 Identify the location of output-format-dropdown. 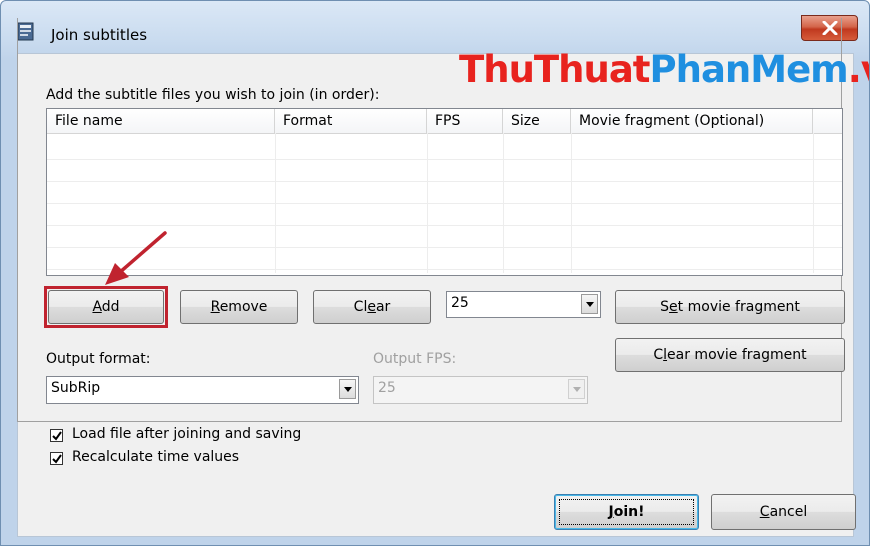
(347, 389).